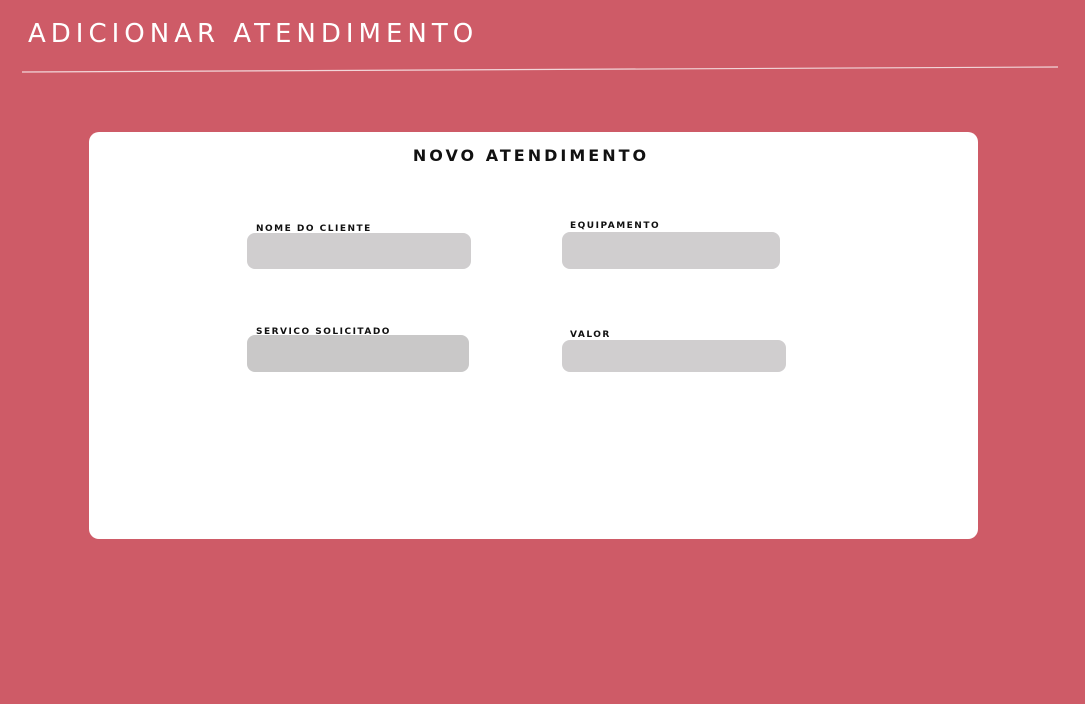 The width and height of the screenshot is (1085, 704). What do you see at coordinates (674, 356) in the screenshot?
I see `value-input` at bounding box center [674, 356].